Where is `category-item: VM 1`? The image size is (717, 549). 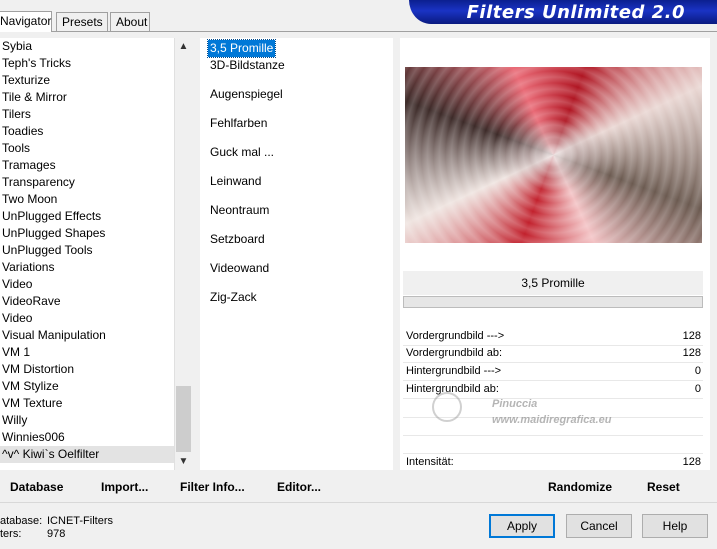
category-item: VM 1 is located at coordinates (87, 352).